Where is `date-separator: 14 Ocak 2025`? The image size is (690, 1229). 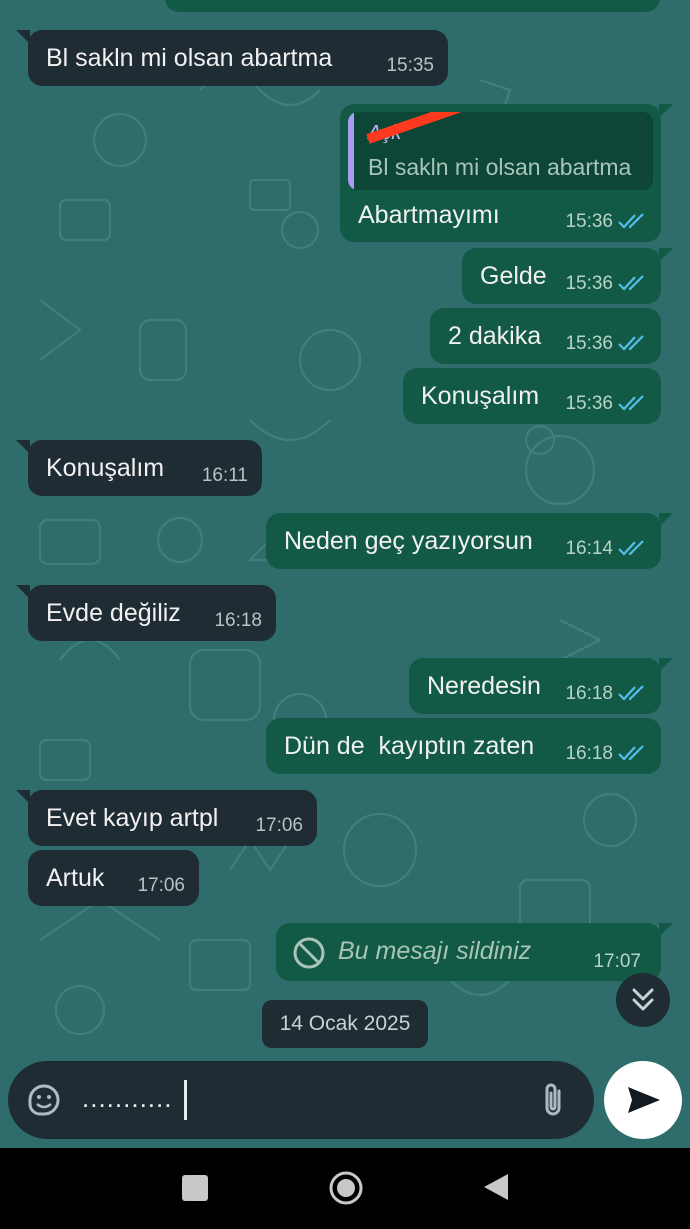
date-separator: 14 Ocak 2025 is located at coordinates (345, 1024).